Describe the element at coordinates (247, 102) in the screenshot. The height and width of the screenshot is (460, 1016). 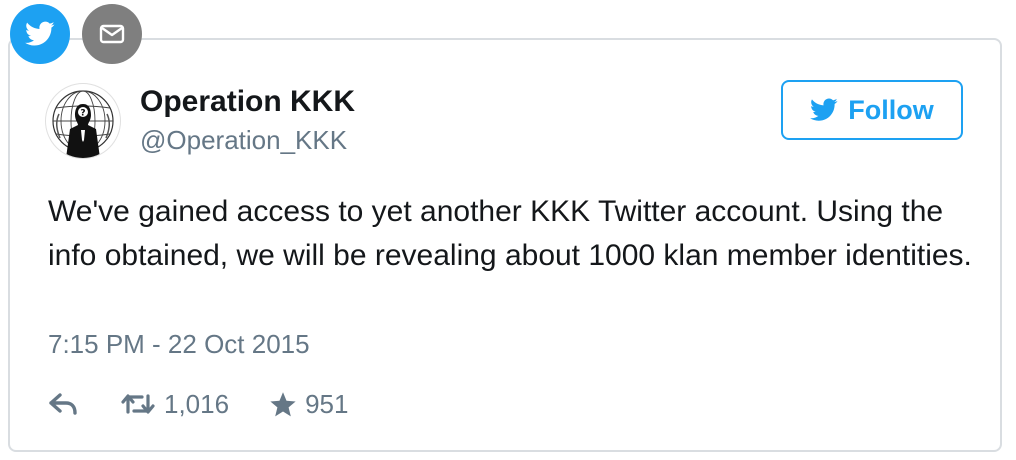
I see `display-name: Operation KKK` at that location.